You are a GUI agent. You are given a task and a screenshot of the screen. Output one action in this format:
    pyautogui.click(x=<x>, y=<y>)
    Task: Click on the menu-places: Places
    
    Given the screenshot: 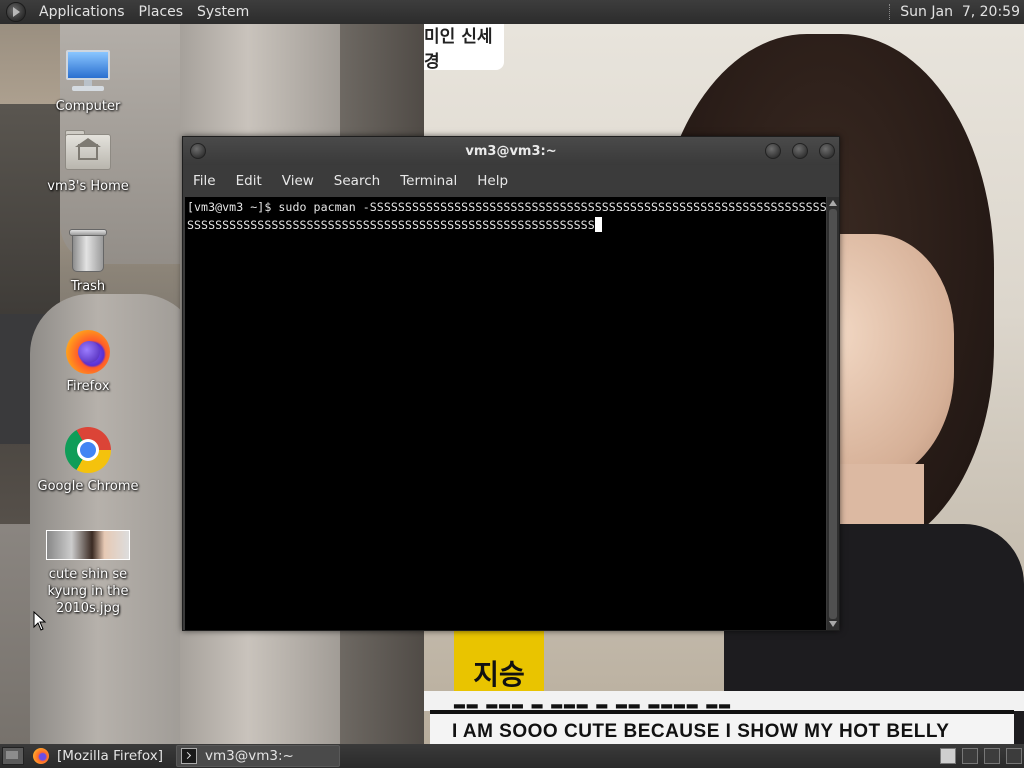 What is the action you would take?
    pyautogui.click(x=161, y=12)
    